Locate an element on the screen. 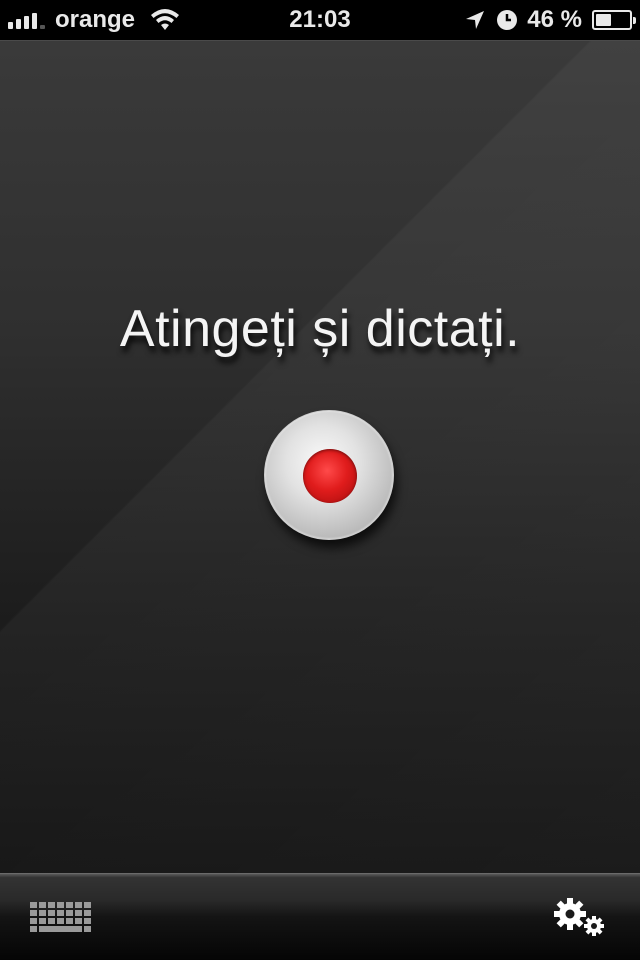 This screenshot has width=640, height=960. dictation-prompt: Atingeți și dictați. is located at coordinates (320, 329).